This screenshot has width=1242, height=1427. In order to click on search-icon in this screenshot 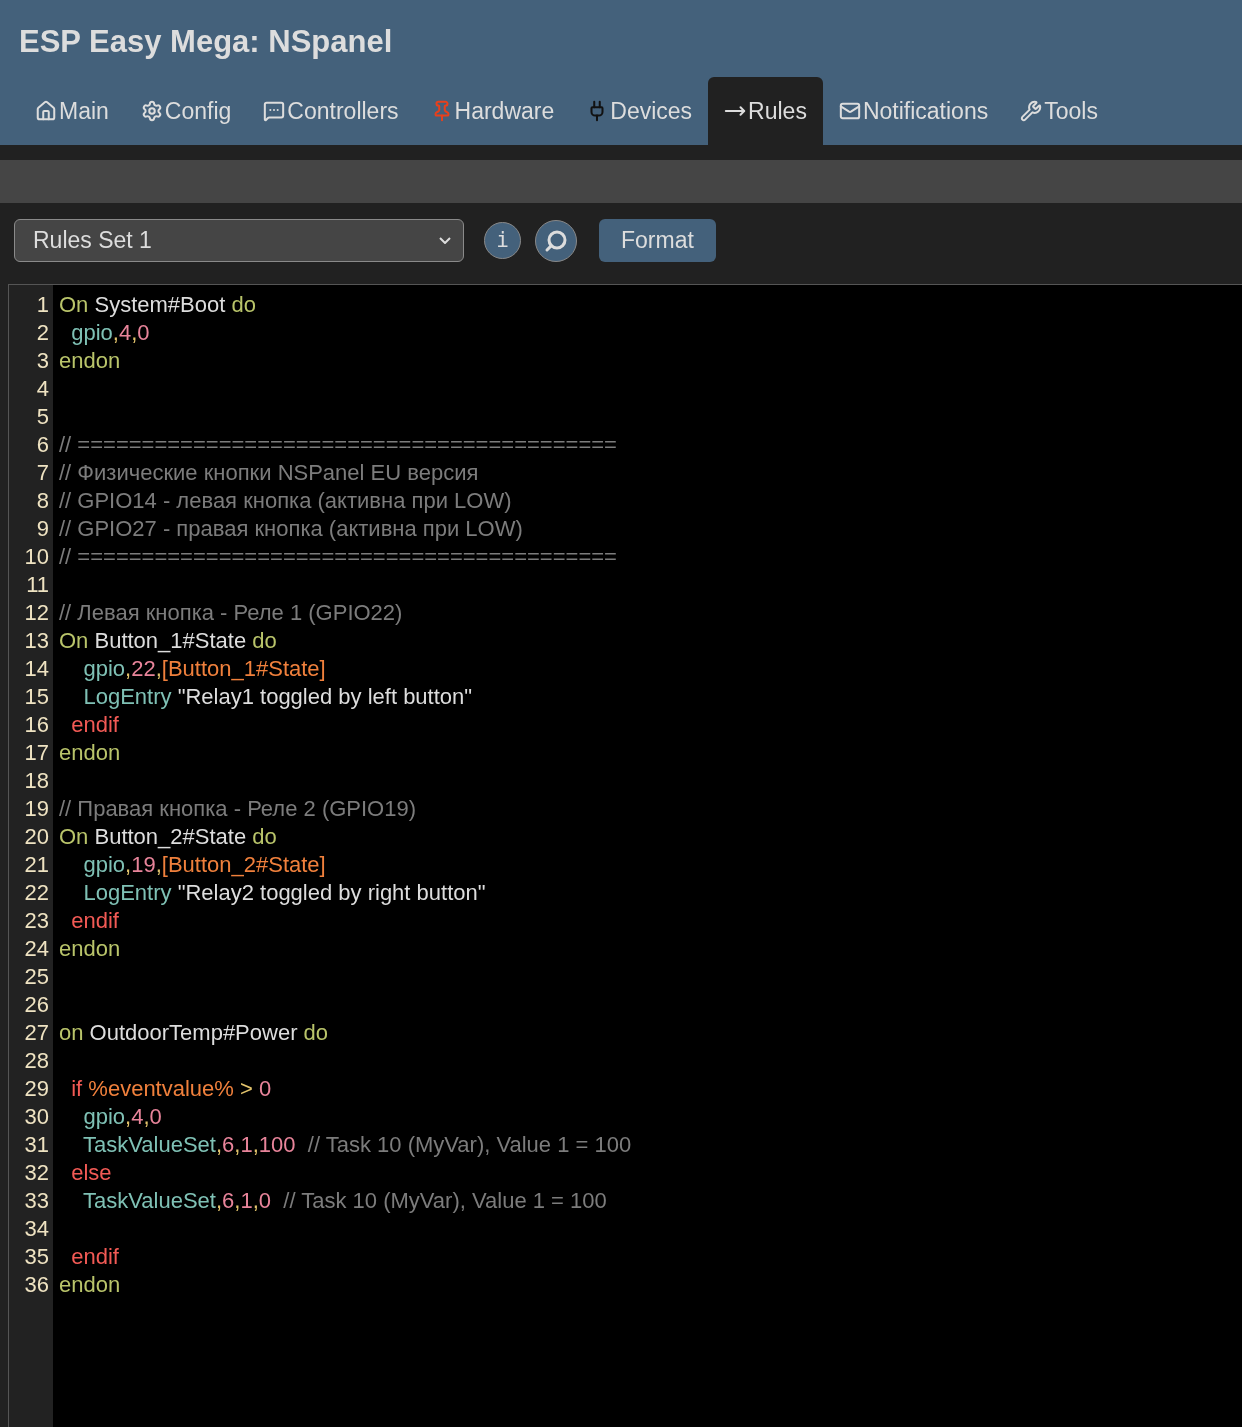, I will do `click(556, 240)`.